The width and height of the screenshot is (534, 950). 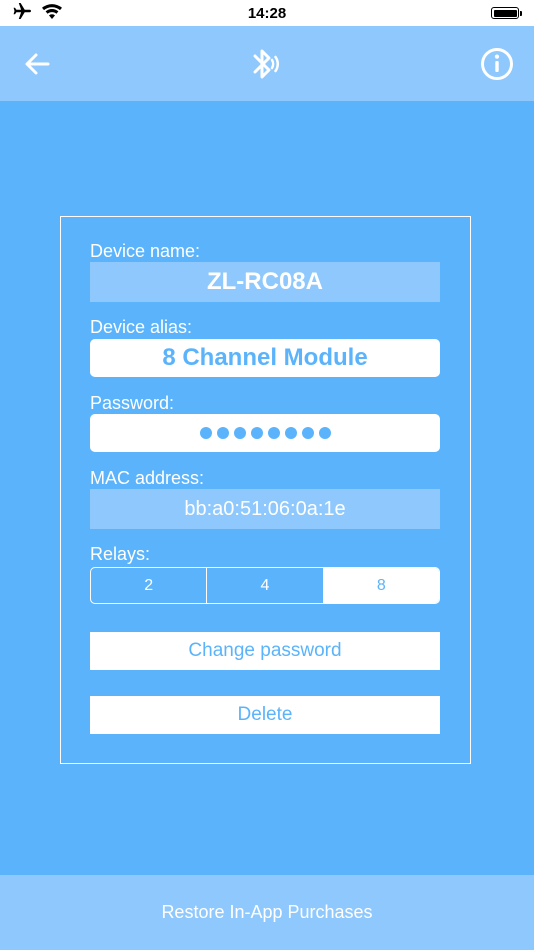 I want to click on device-name-label: Device name:, so click(x=145, y=251).